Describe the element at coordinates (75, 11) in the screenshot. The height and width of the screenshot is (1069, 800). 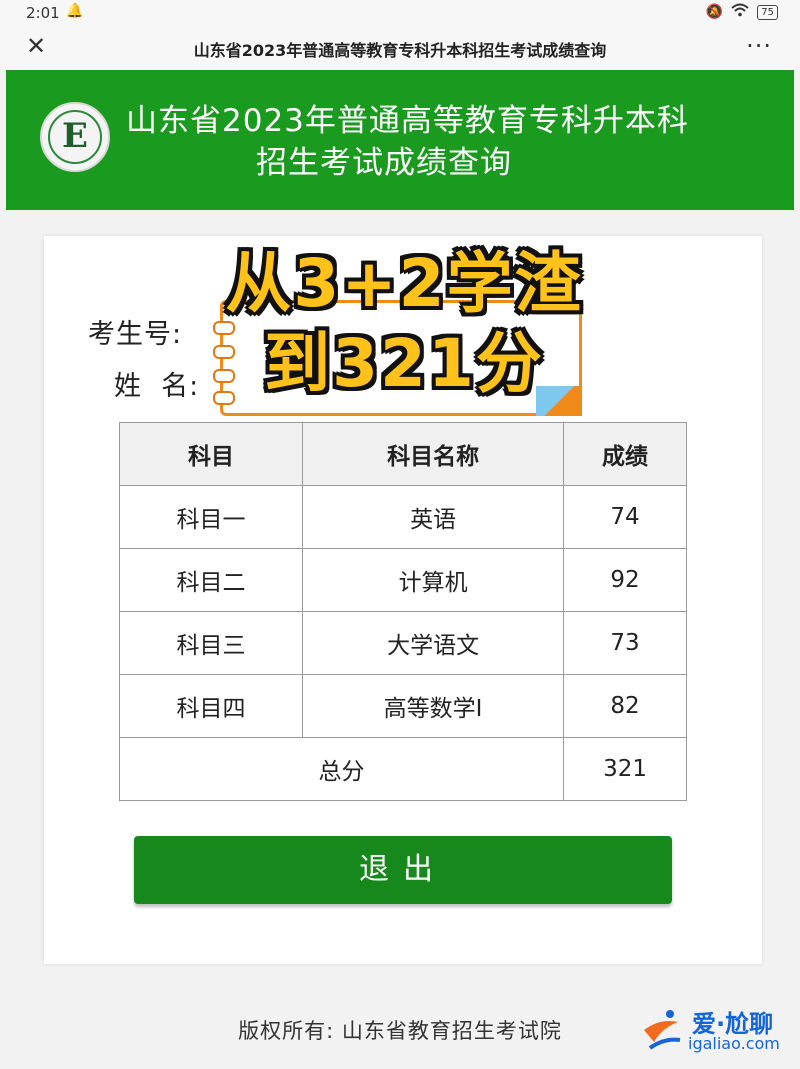
I see `notification-bell-icon: 🔔` at that location.